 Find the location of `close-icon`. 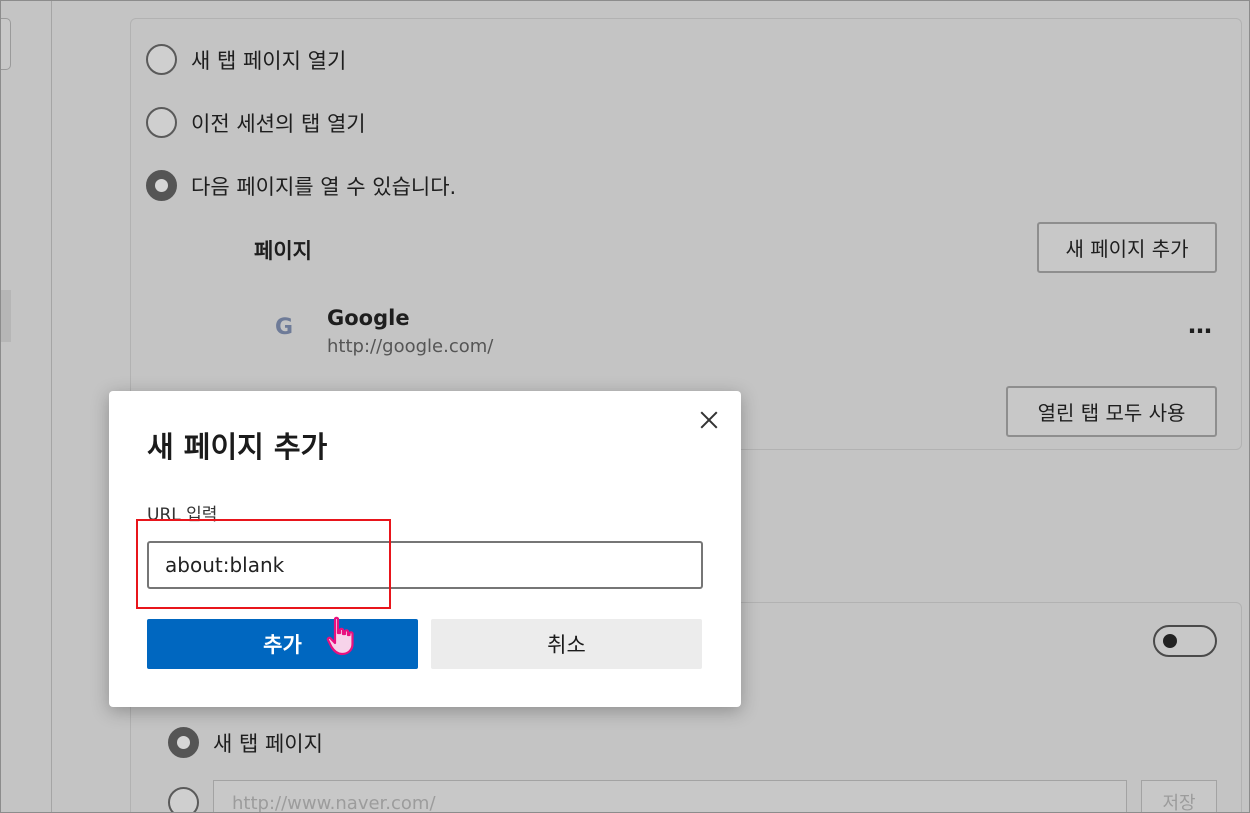

close-icon is located at coordinates (709, 420).